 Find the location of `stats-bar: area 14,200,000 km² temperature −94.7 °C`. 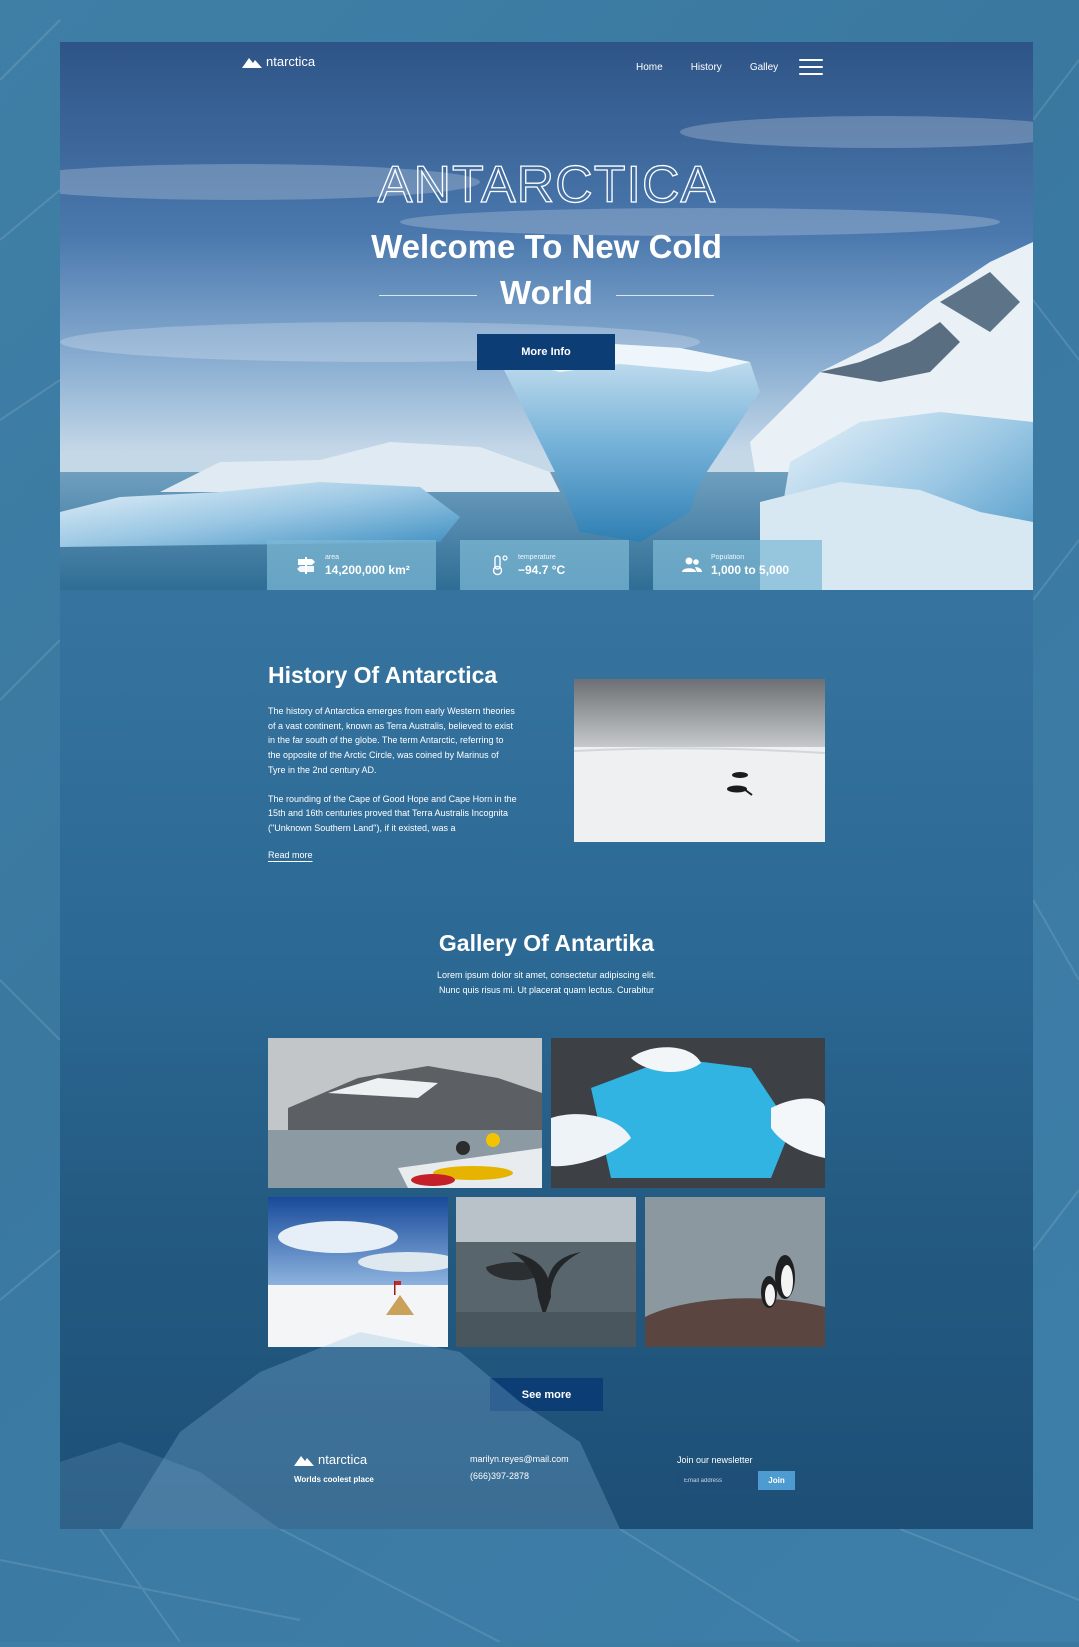

stats-bar: area 14,200,000 km² temperature −94.7 °C is located at coordinates (544, 565).